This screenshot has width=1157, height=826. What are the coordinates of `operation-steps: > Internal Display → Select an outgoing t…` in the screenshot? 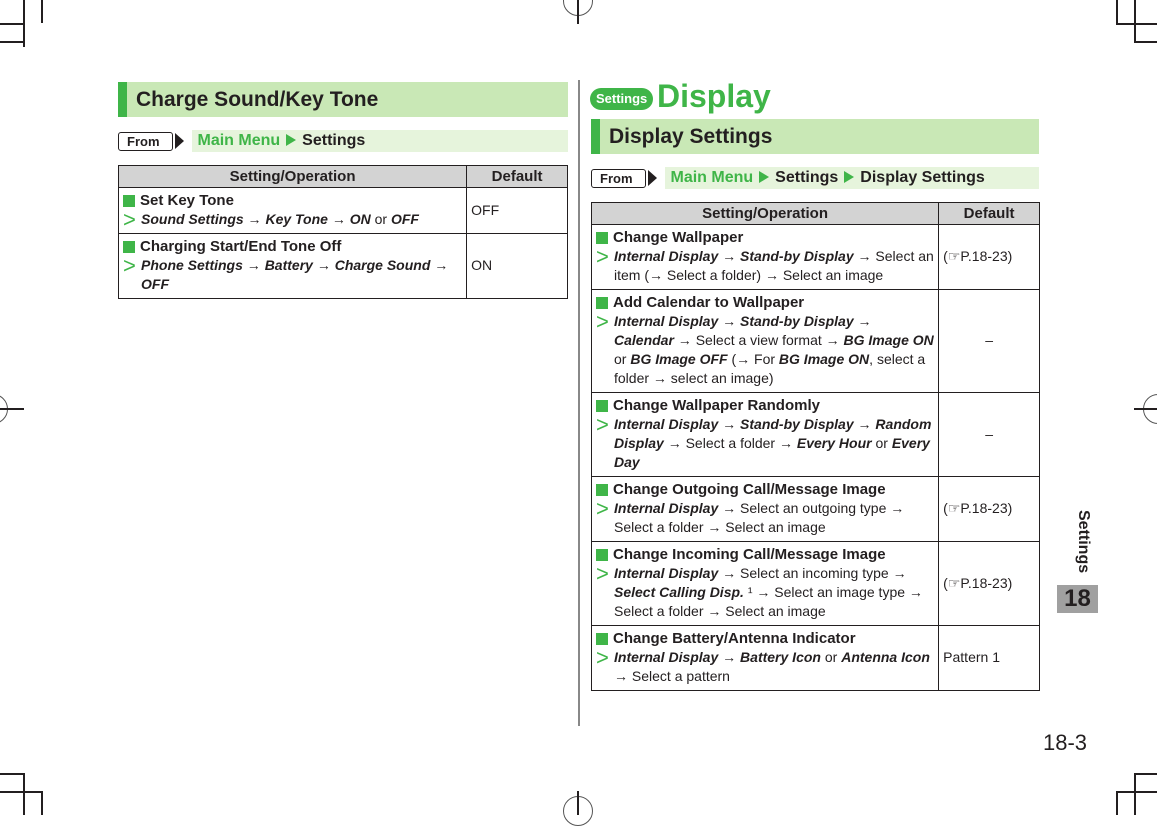 It's located at (765, 517).